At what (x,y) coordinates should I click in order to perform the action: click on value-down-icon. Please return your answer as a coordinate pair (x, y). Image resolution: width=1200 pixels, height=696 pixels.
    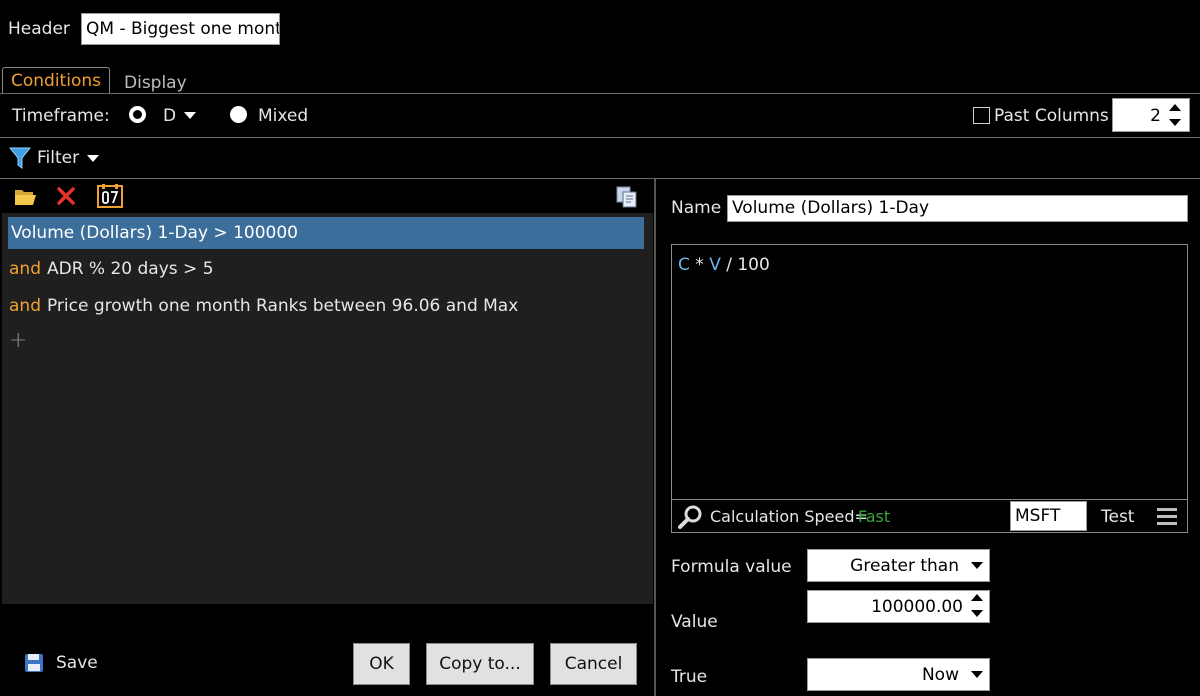
    Looking at the image, I should click on (977, 613).